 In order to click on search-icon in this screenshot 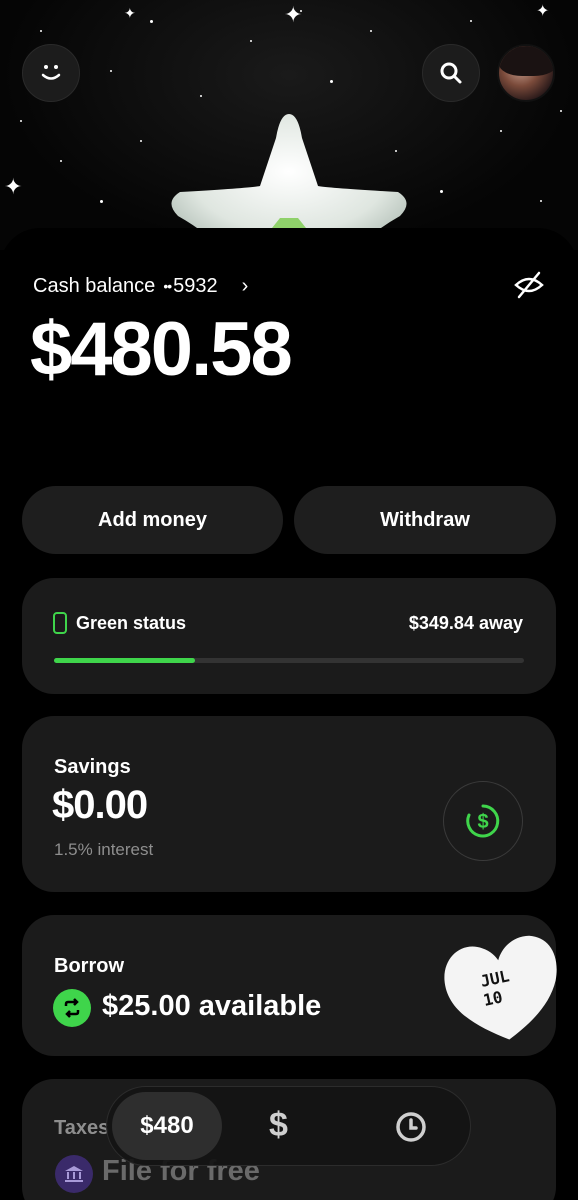, I will do `click(451, 73)`.